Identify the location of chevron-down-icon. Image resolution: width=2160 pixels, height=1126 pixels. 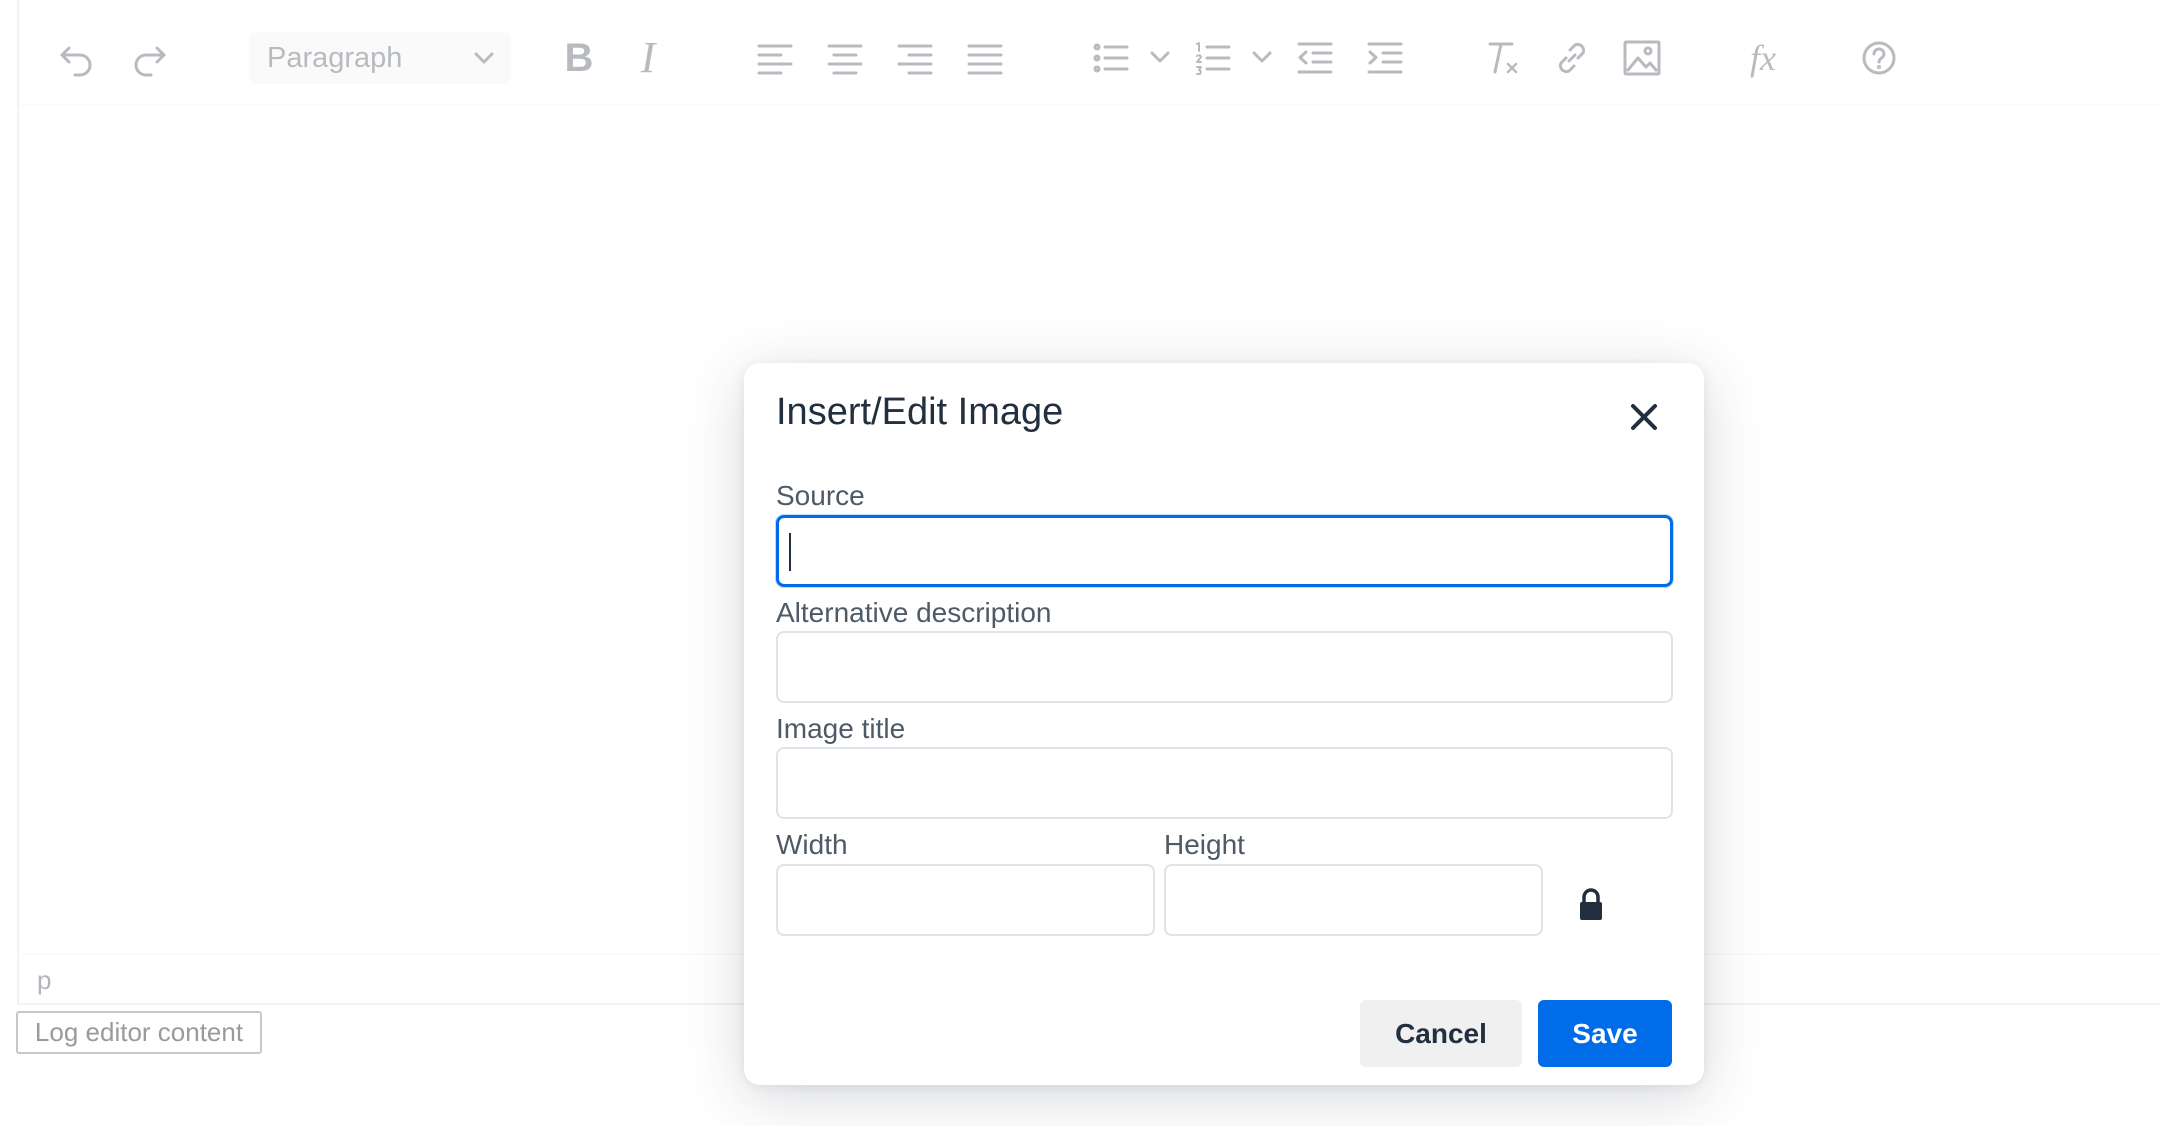
(484, 58).